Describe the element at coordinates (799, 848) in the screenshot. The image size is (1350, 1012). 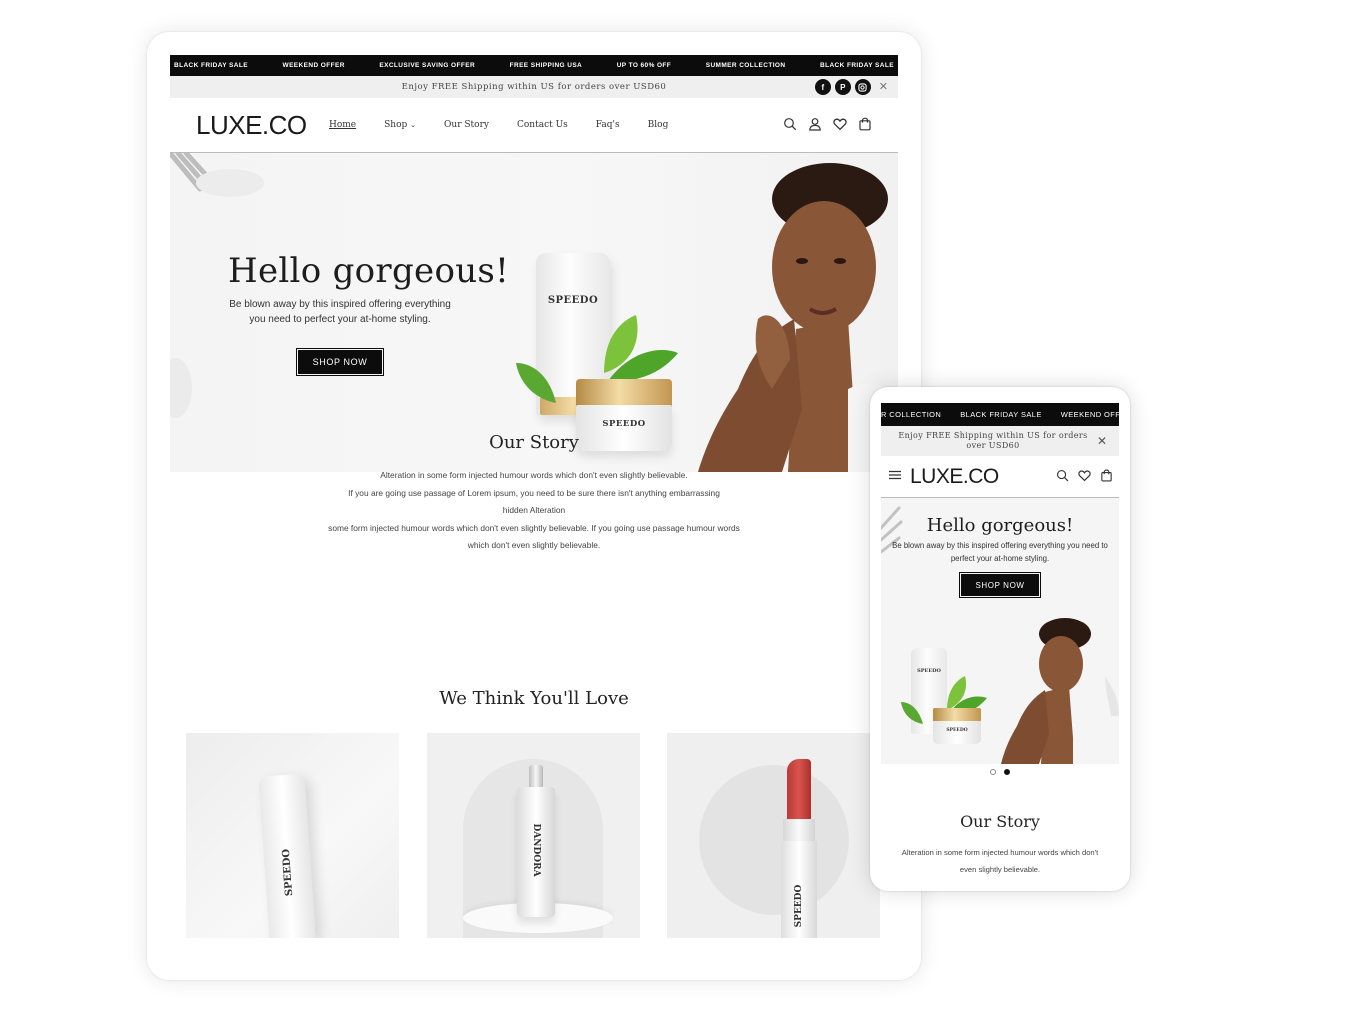
I see `product-image-lipstick: SPEEDO` at that location.